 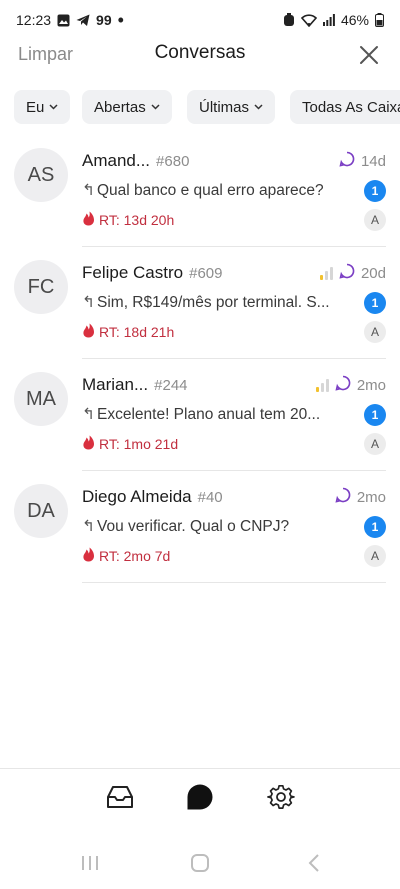 I want to click on filter-status: Abertas, so click(x=127, y=107).